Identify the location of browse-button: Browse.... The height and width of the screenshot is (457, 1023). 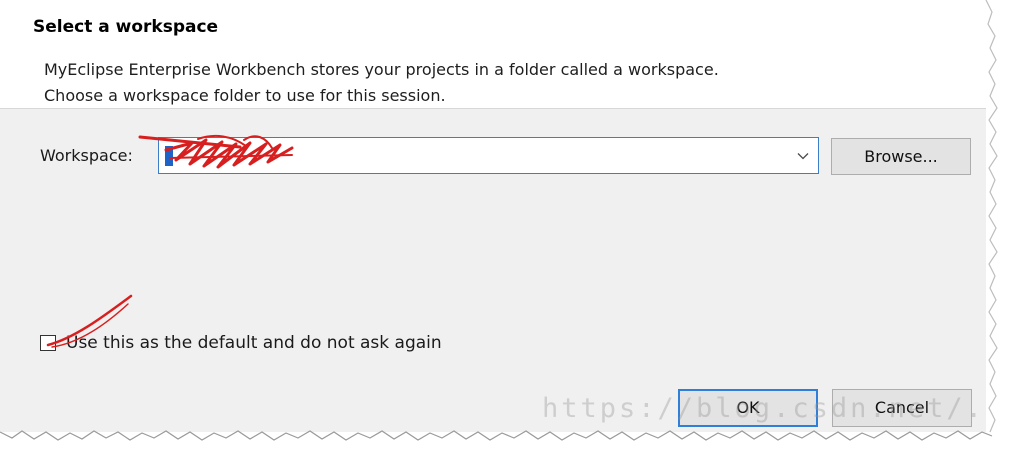
(901, 156).